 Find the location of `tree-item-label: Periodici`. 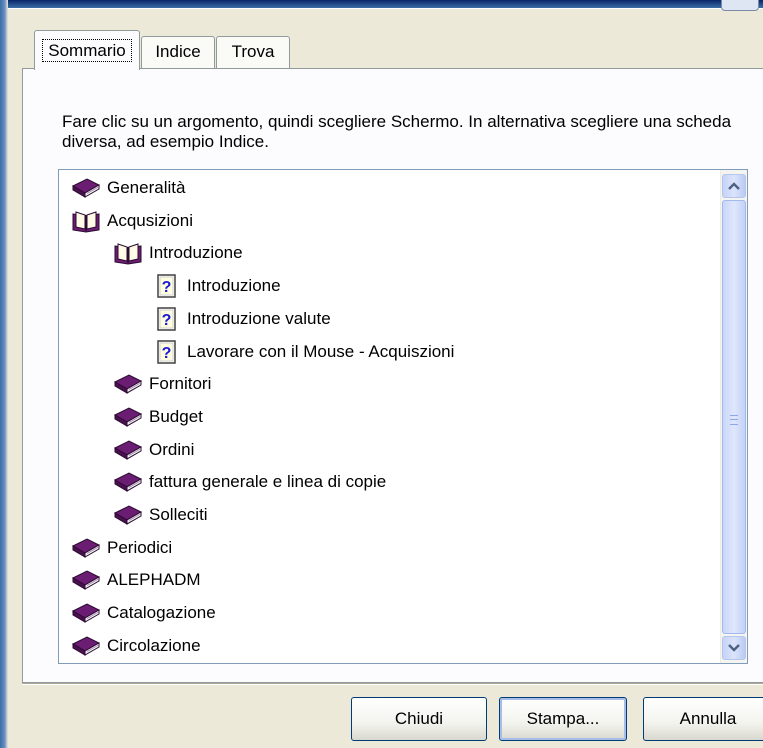

tree-item-label: Periodici is located at coordinates (140, 547).